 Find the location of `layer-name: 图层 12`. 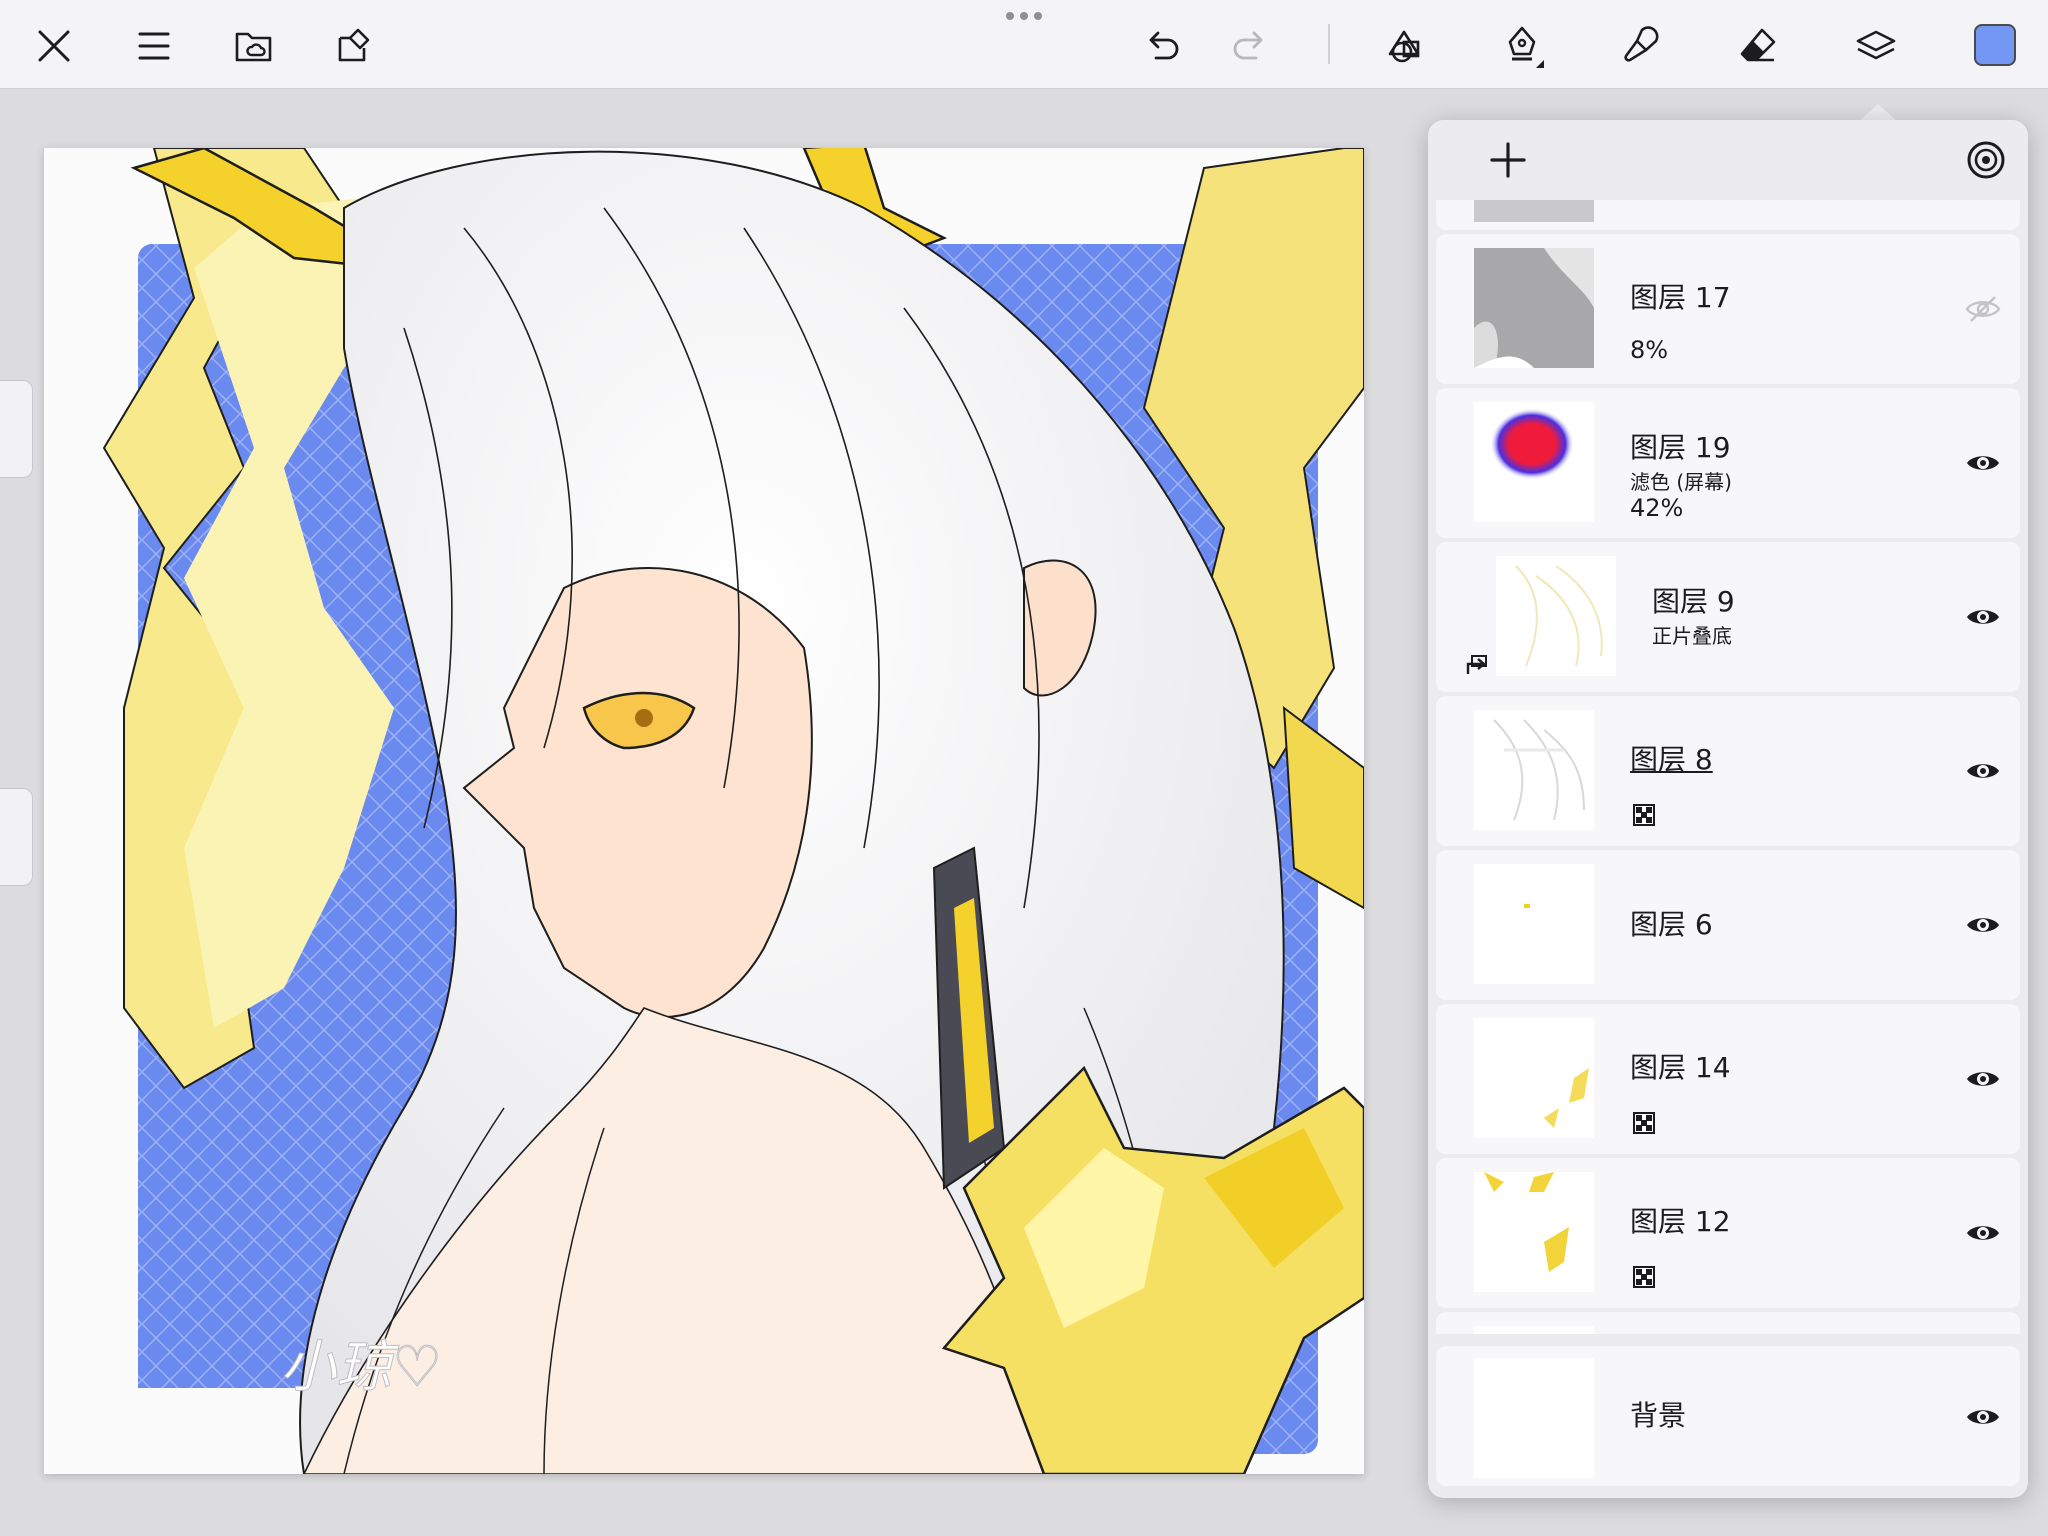

layer-name: 图层 12 is located at coordinates (1680, 1221).